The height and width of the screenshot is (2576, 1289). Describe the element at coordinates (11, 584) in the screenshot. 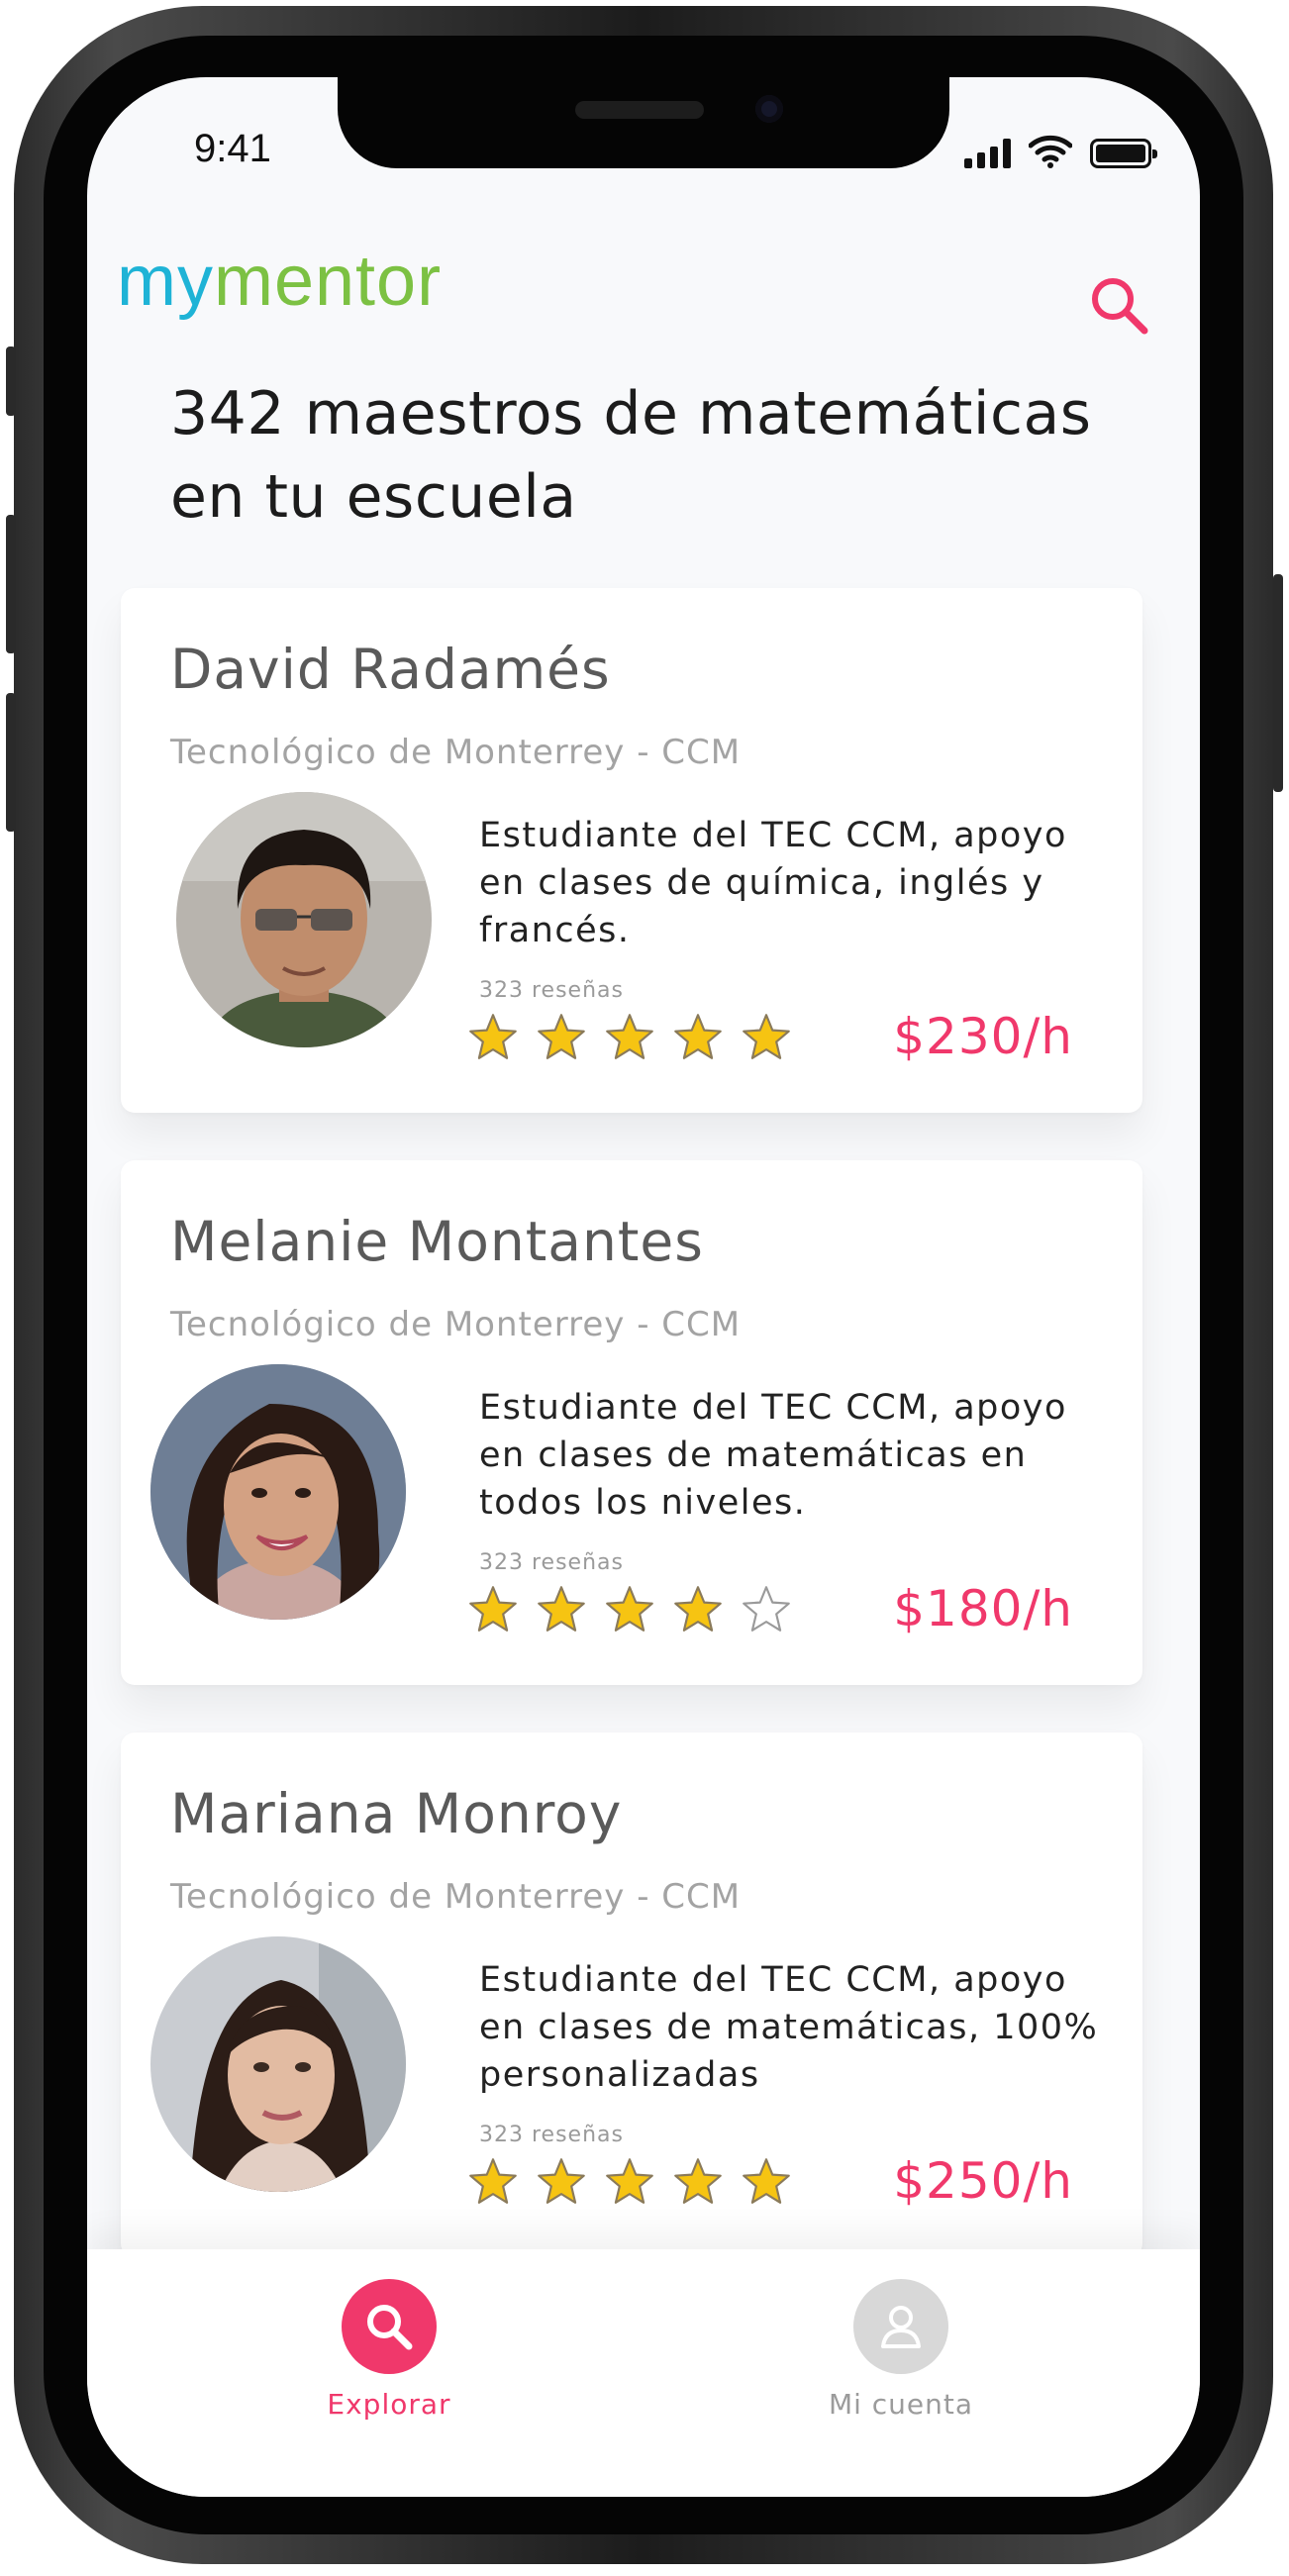

I see `volume-up-button` at that location.